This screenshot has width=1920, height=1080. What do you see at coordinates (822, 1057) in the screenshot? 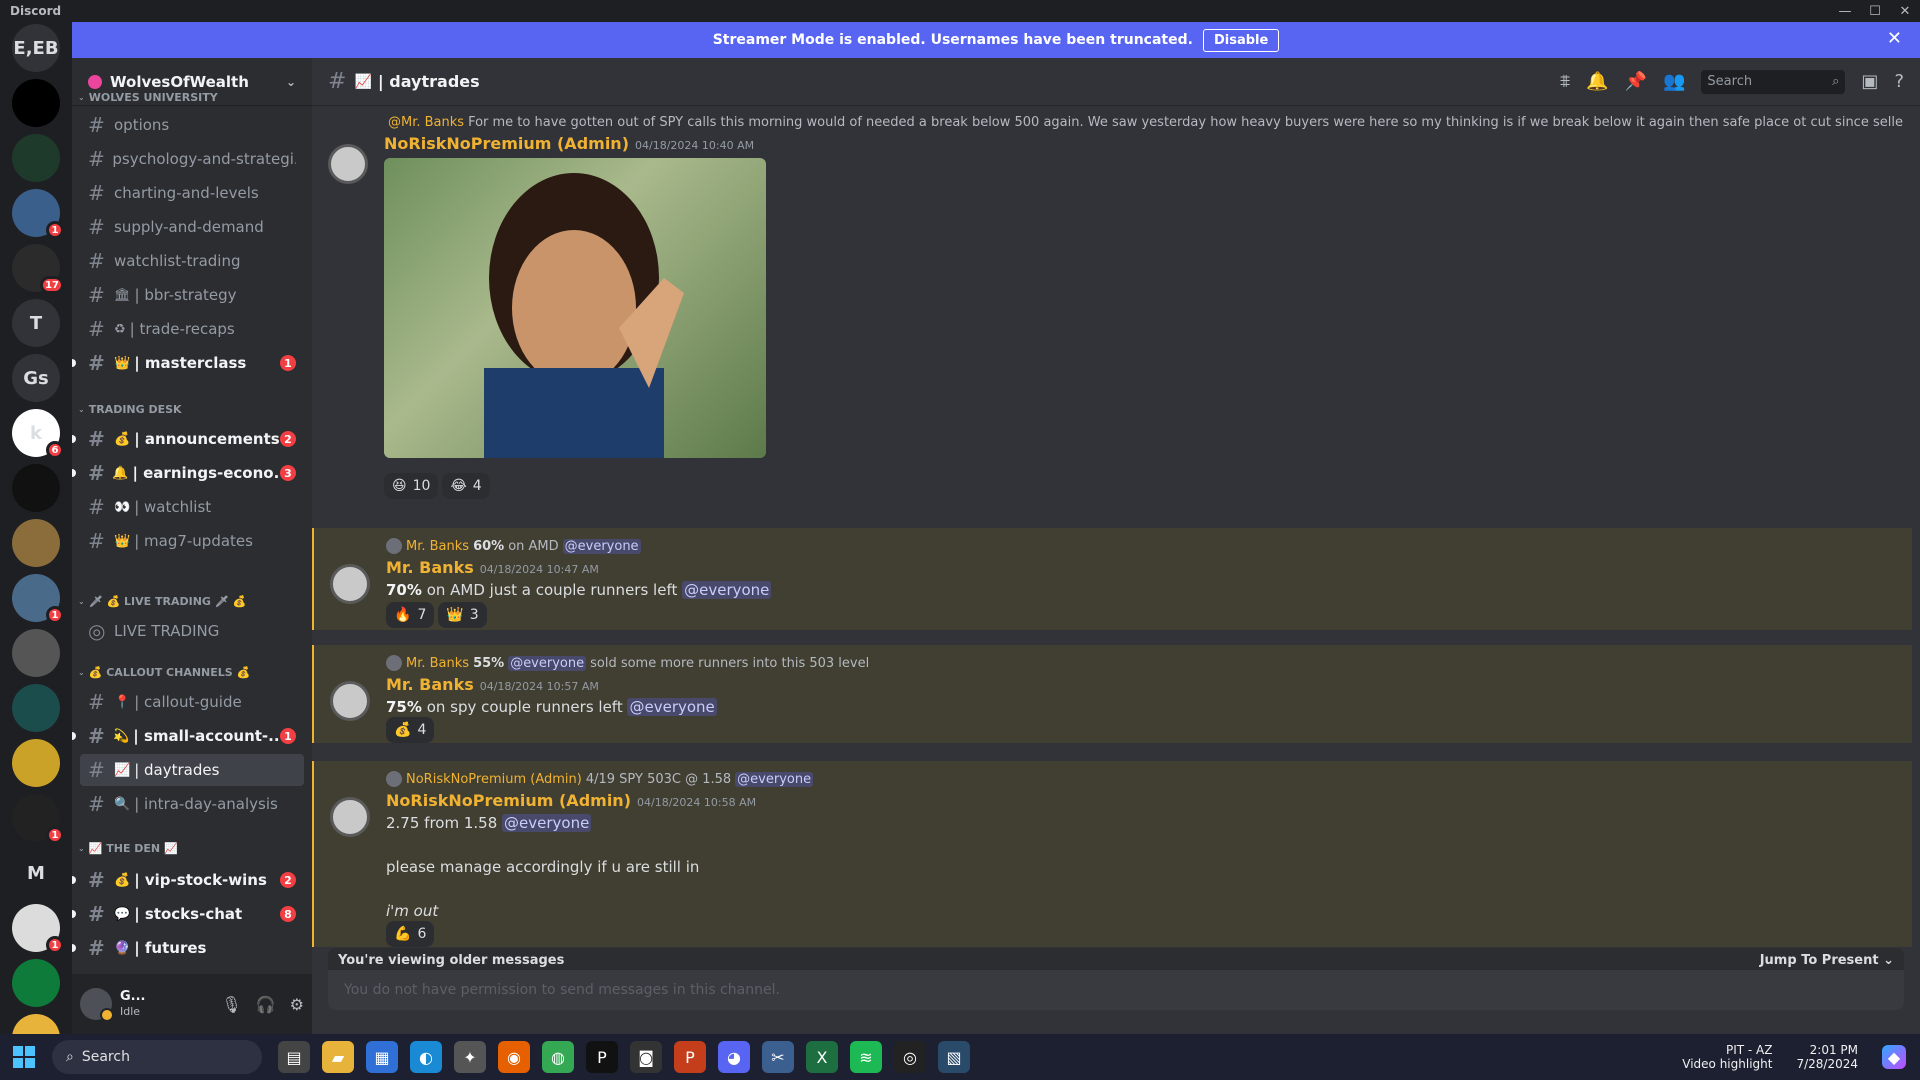
I see `excel-icon: X` at bounding box center [822, 1057].